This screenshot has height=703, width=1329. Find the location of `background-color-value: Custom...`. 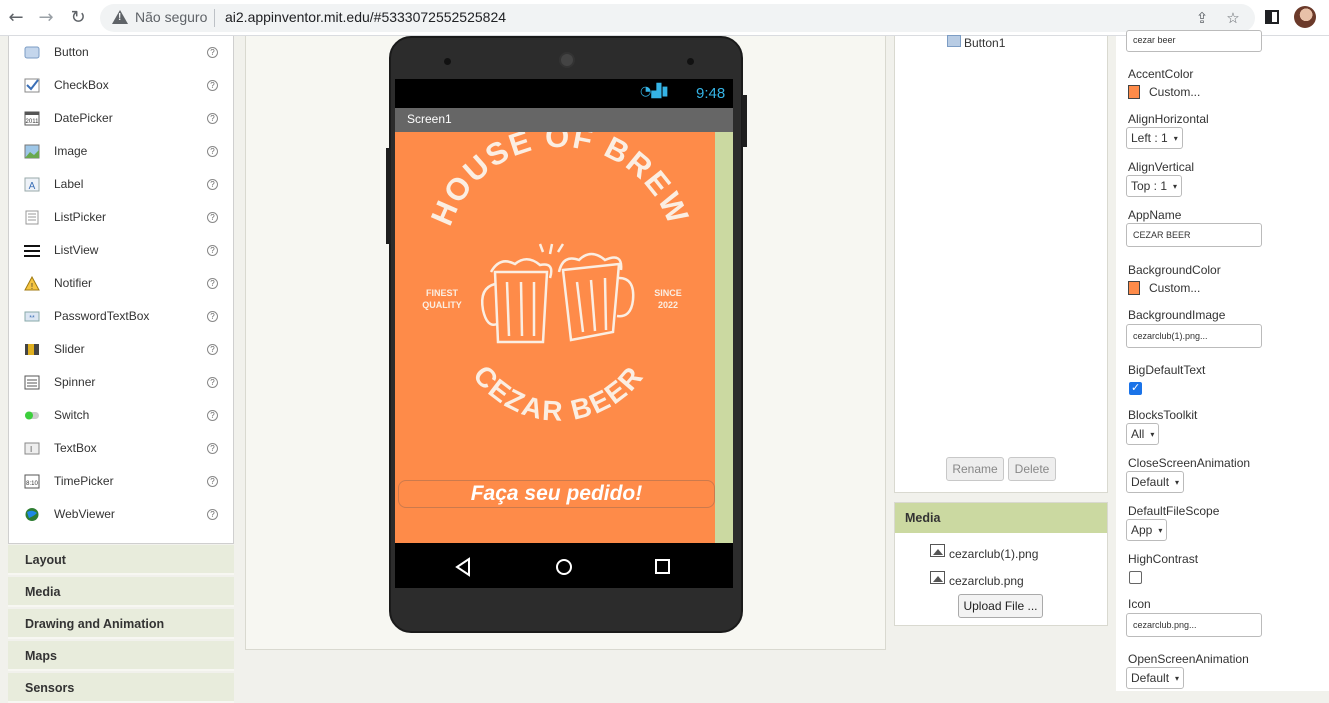

background-color-value: Custom... is located at coordinates (1174, 288).